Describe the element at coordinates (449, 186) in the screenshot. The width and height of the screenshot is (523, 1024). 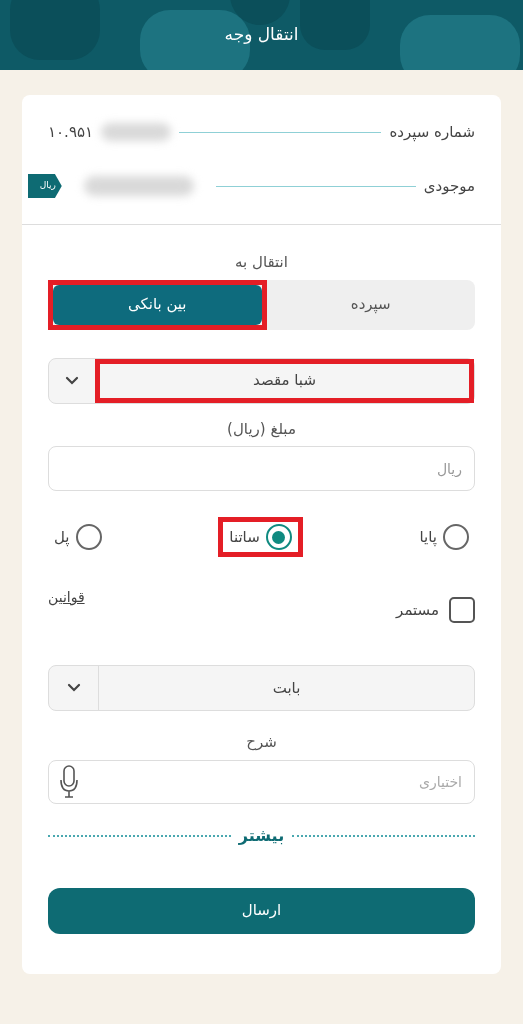
I see `balance-label: موجودی` at that location.